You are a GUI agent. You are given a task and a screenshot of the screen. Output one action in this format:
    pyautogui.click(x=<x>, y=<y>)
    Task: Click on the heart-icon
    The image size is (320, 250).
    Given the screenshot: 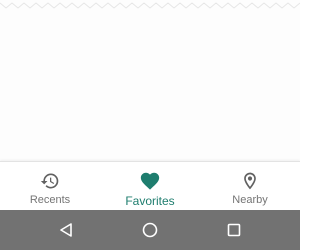 What is the action you would take?
    pyautogui.click(x=150, y=181)
    